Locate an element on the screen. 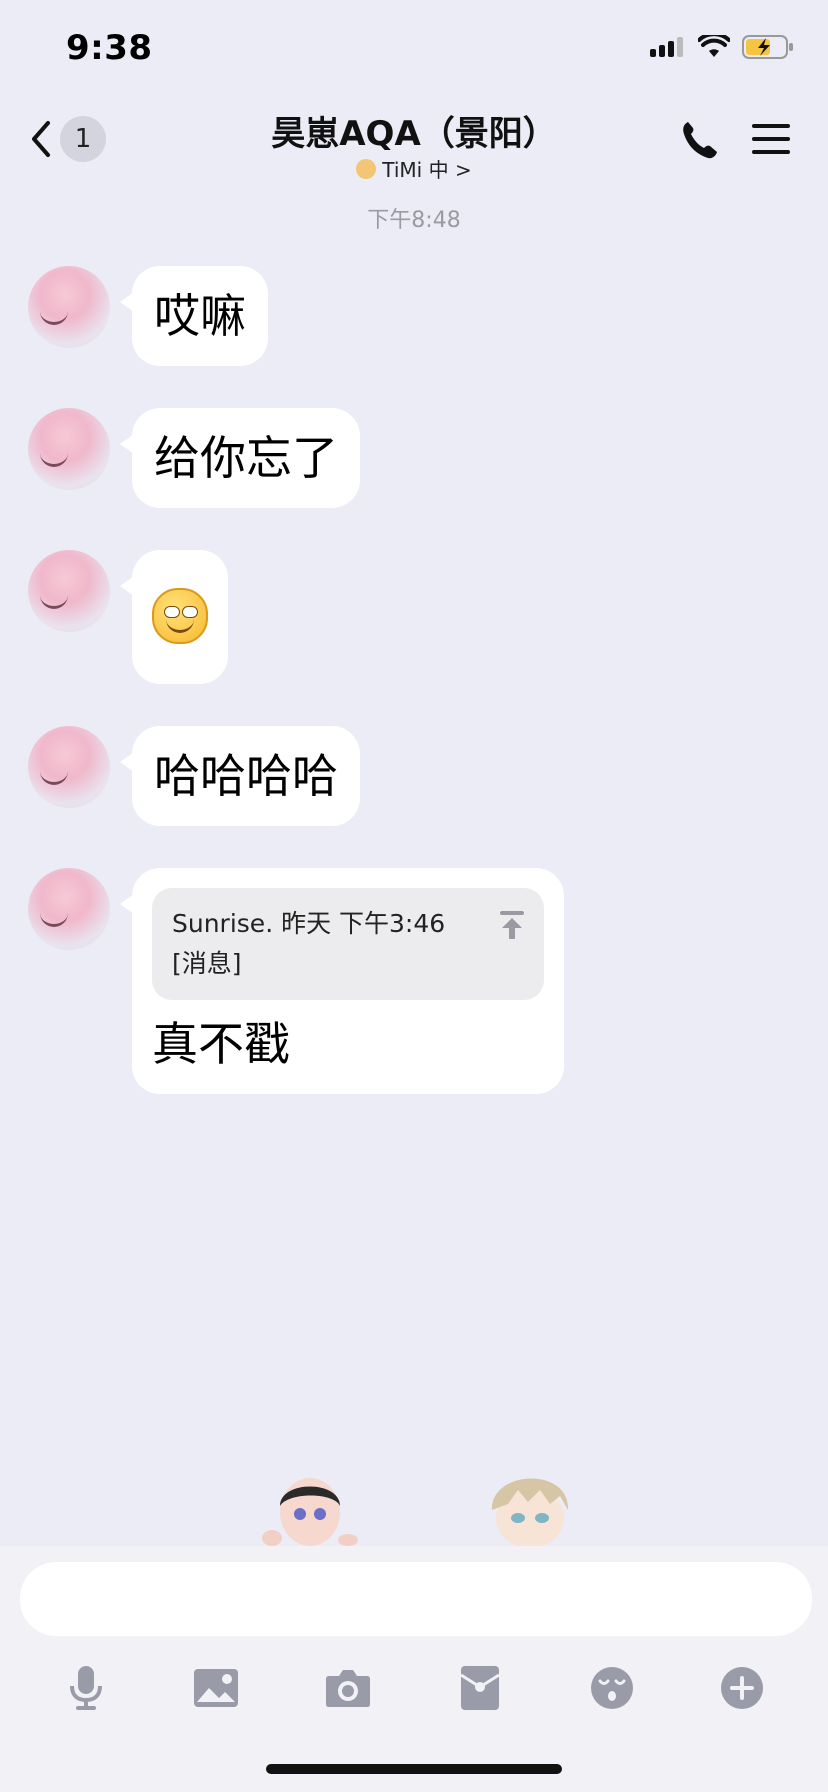 The width and height of the screenshot is (828, 1792). message-row is located at coordinates (128, 617).